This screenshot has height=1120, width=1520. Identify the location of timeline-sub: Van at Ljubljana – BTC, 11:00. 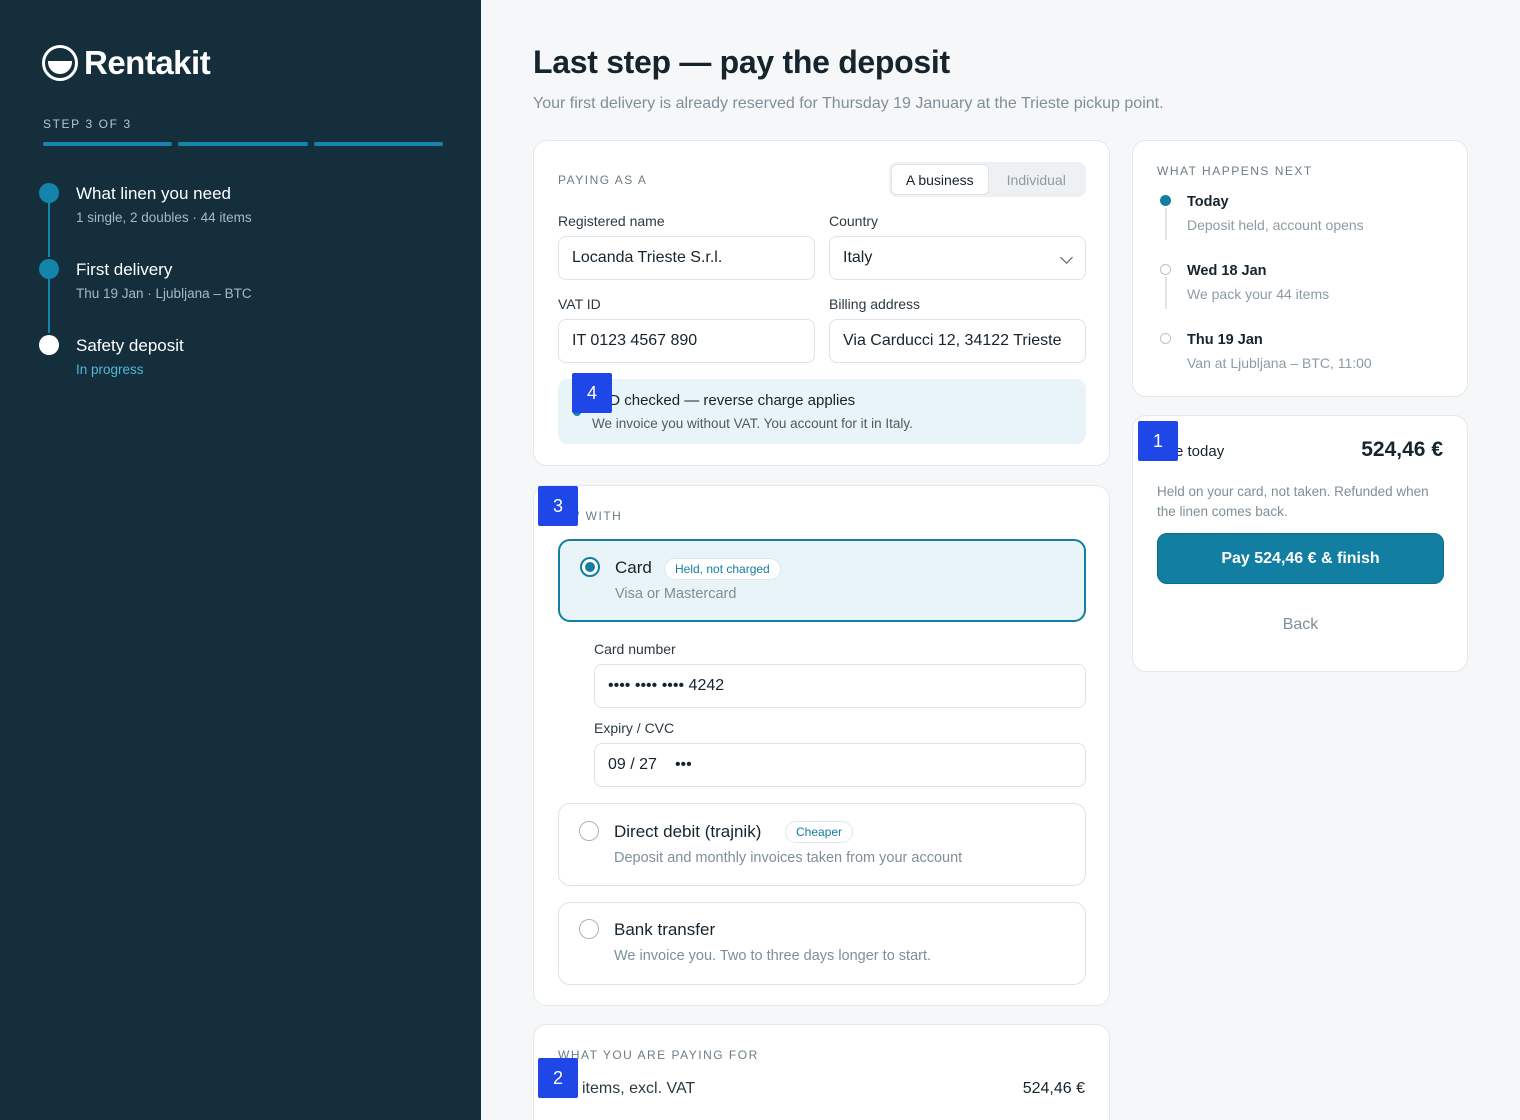
(1279, 363).